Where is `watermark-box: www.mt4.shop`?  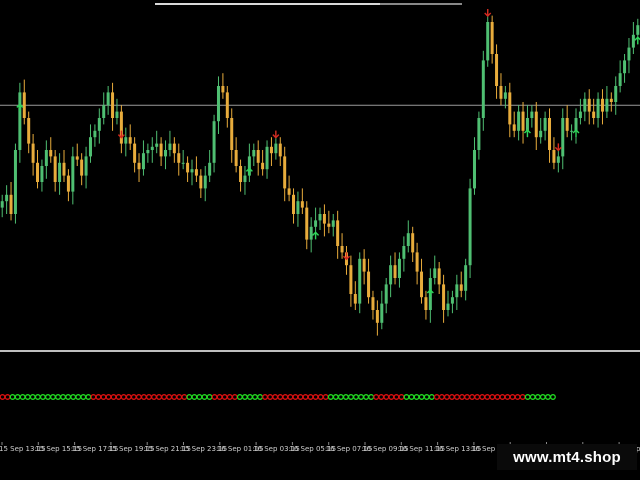 watermark-box: www.mt4.shop is located at coordinates (567, 457).